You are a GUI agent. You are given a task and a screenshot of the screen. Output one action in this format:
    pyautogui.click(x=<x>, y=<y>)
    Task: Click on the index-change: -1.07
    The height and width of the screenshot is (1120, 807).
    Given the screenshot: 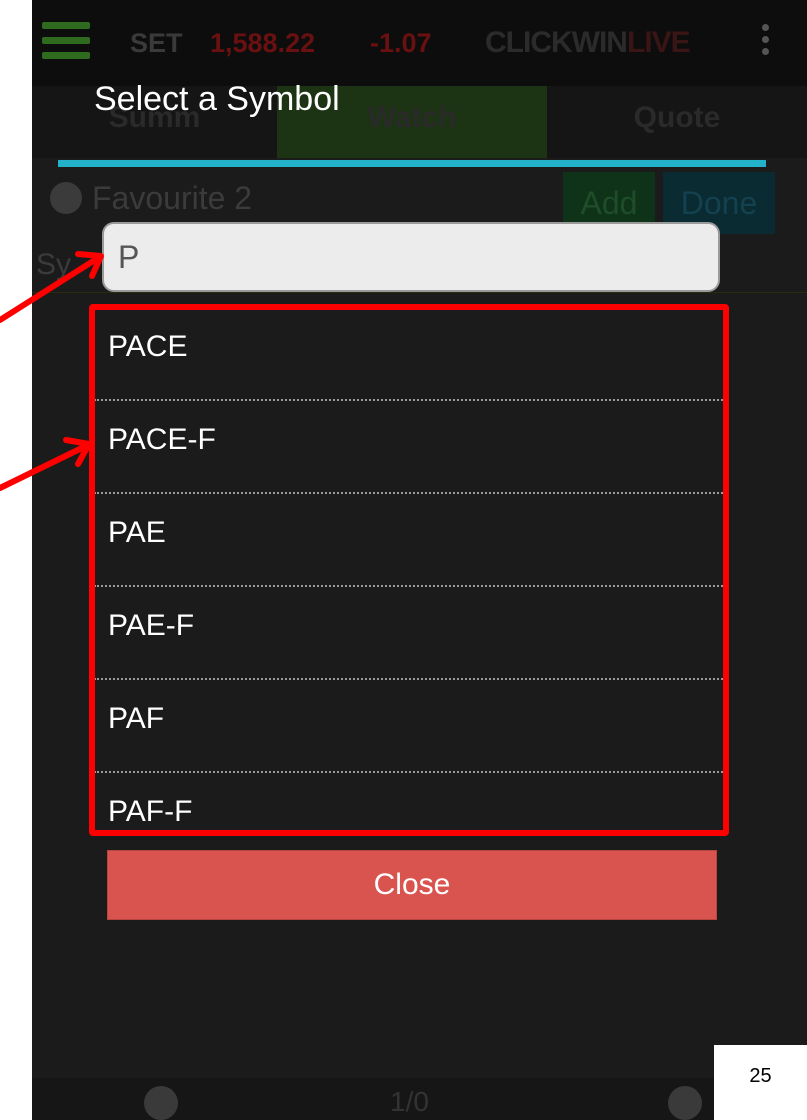 What is the action you would take?
    pyautogui.click(x=401, y=43)
    